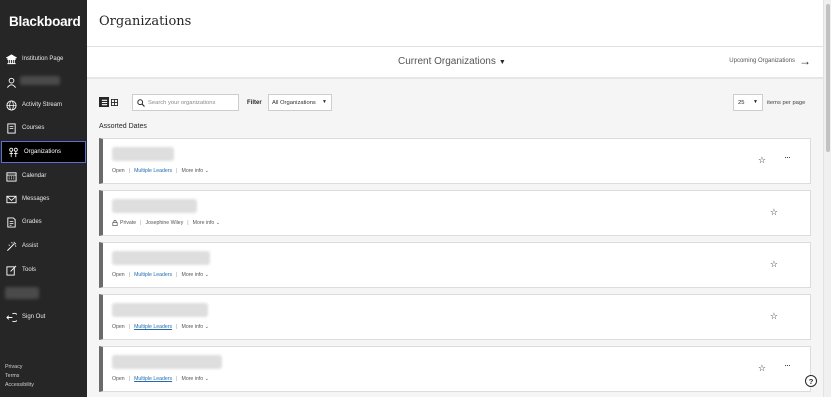 The image size is (831, 397). What do you see at coordinates (786, 103) in the screenshot?
I see `items-per-page-label: items per page` at bounding box center [786, 103].